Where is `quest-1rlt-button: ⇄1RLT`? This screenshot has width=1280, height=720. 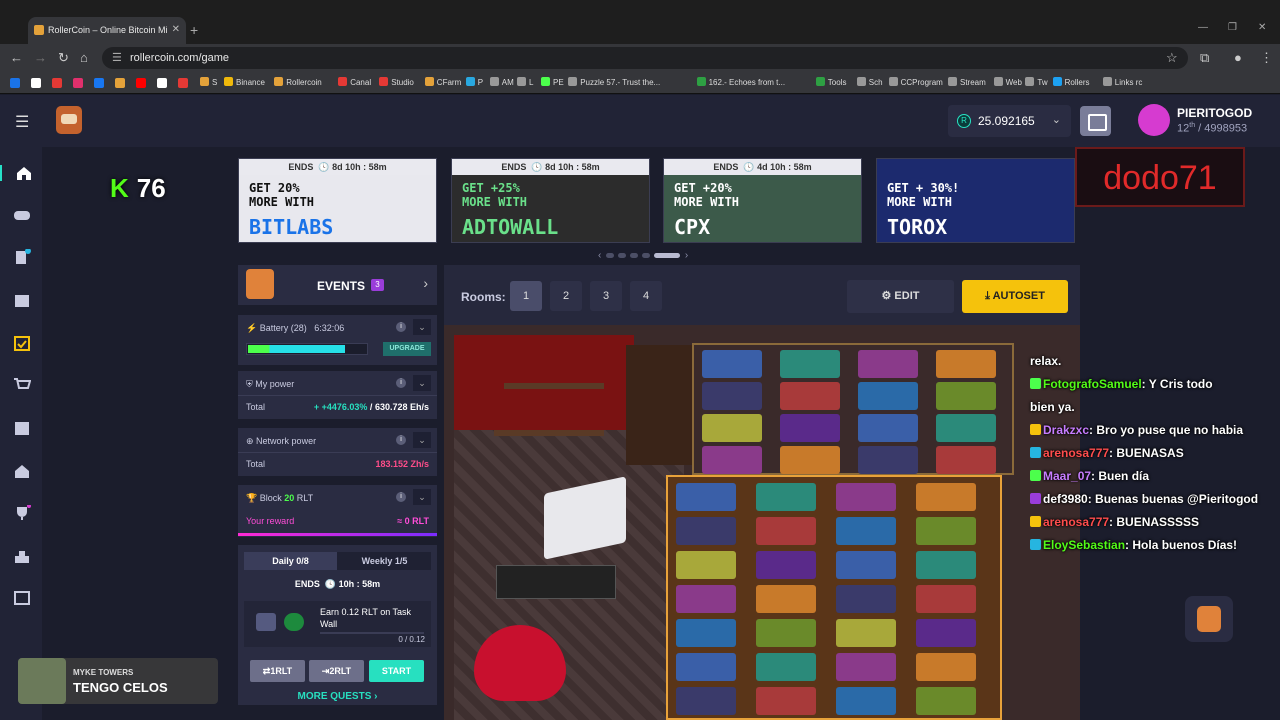
quest-1rlt-button: ⇄1RLT is located at coordinates (277, 671).